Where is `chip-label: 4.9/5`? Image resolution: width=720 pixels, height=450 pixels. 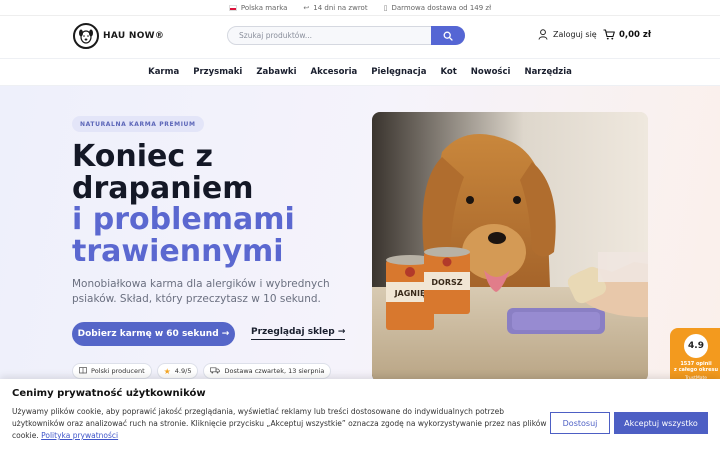
chip-label: 4.9/5 is located at coordinates (183, 371).